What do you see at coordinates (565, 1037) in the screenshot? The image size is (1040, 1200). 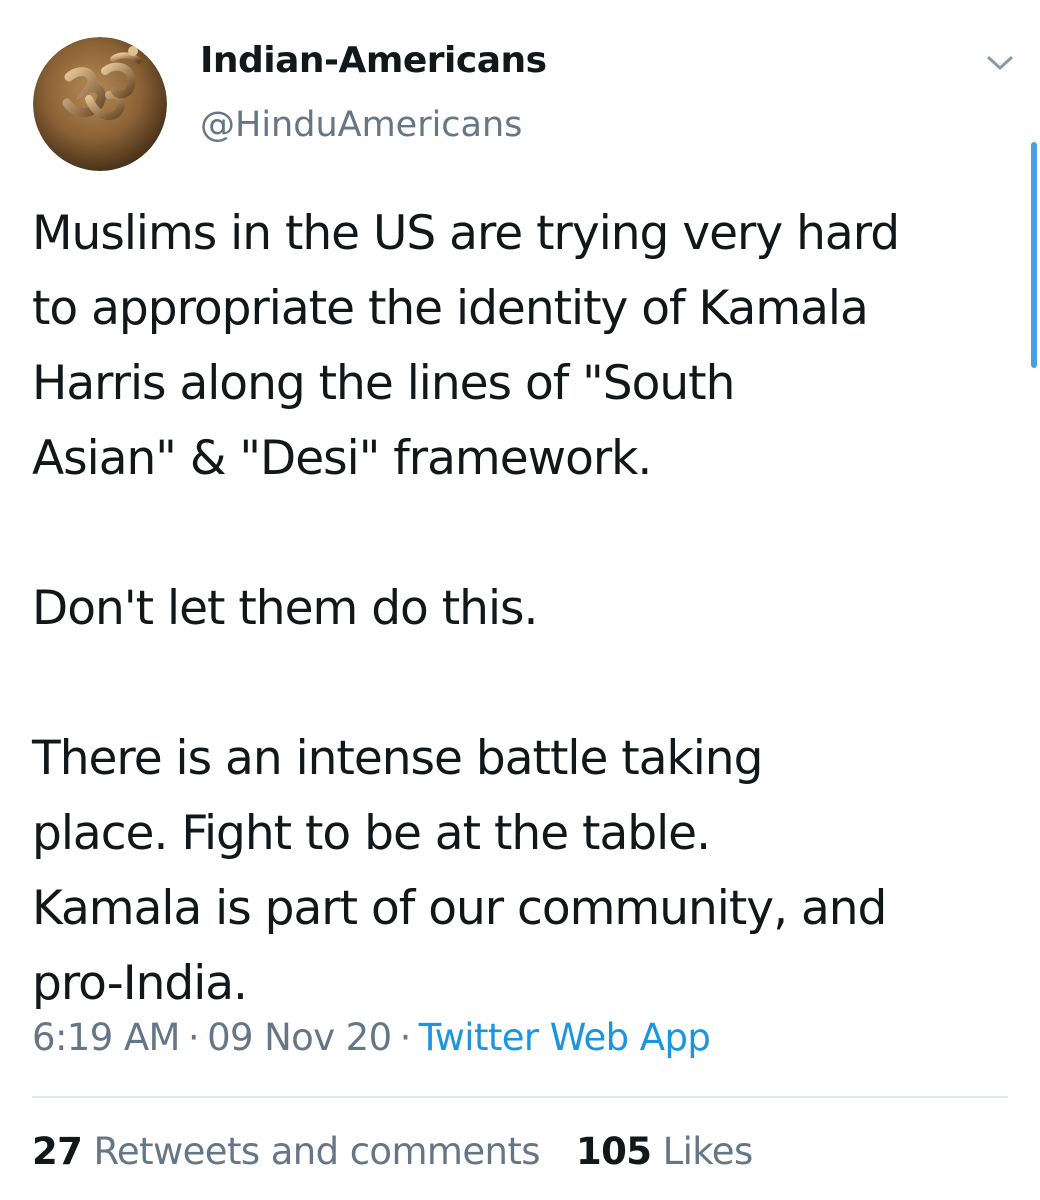 I see `tweet-source-link: Twitter Web App` at bounding box center [565, 1037].